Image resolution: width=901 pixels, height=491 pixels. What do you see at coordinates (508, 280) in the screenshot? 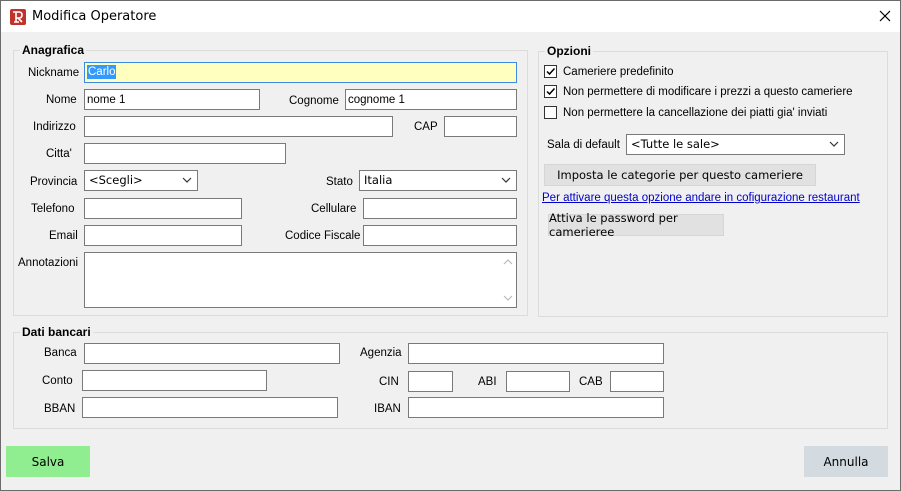
I see `annotazioni-scrollbar` at bounding box center [508, 280].